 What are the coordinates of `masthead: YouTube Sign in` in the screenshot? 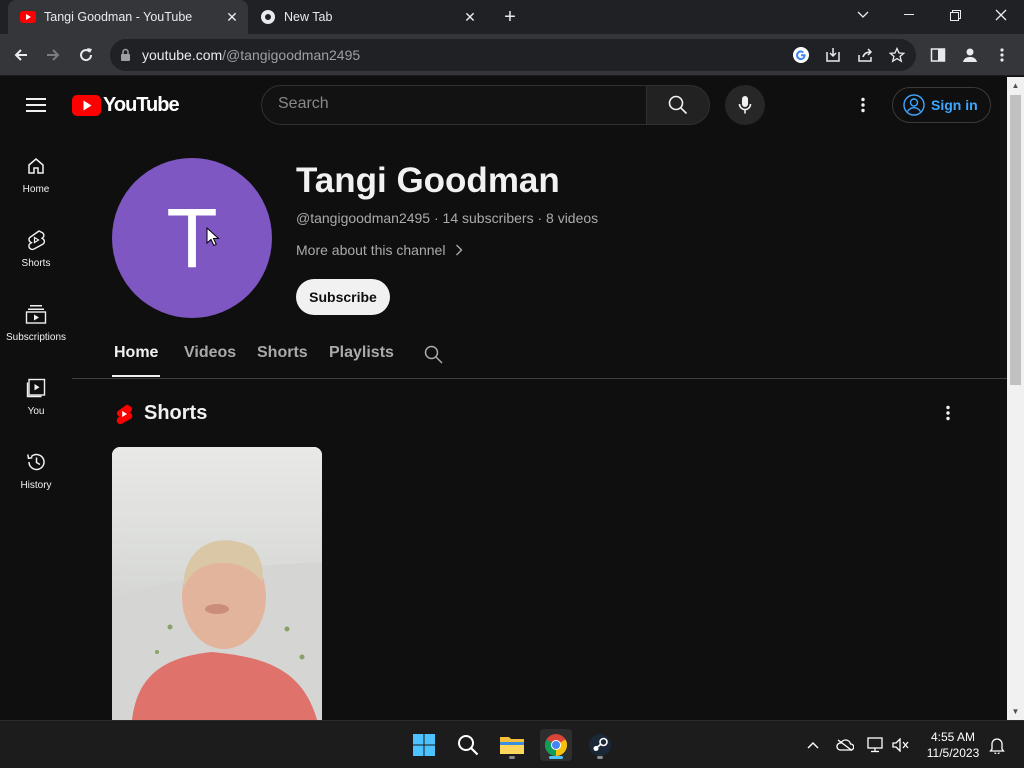 It's located at (503, 105).